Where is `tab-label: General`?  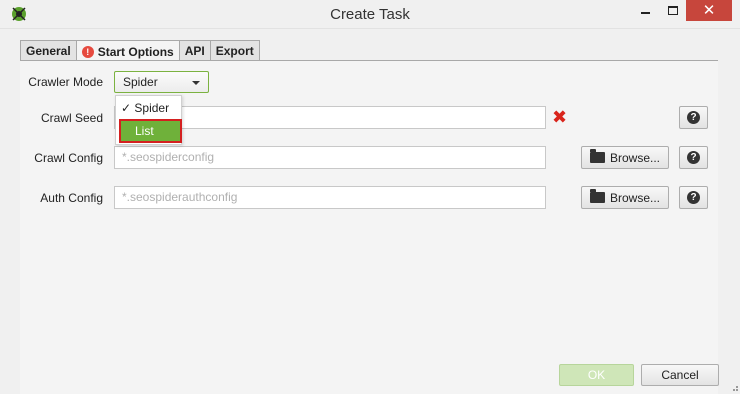
tab-label: General is located at coordinates (48, 51).